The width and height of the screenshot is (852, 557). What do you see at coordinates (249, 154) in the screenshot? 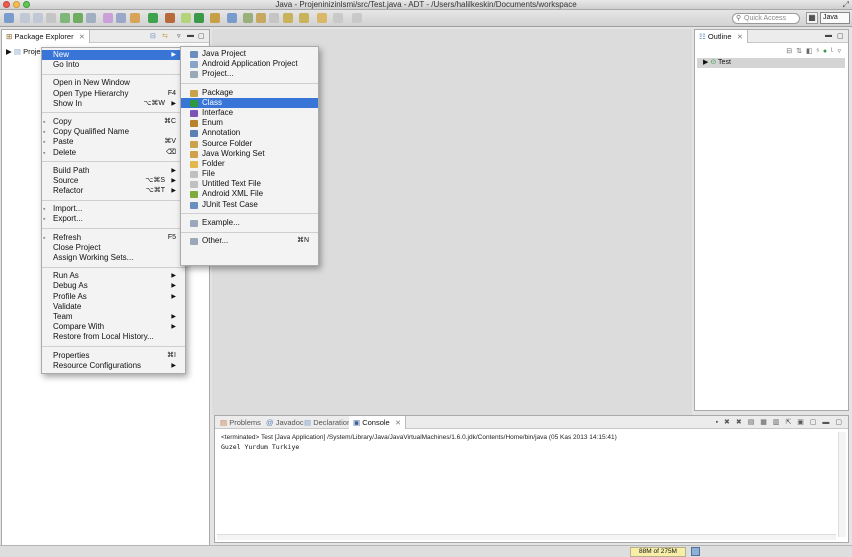
I see `menu-item-java-working-set: Java Working Set` at bounding box center [249, 154].